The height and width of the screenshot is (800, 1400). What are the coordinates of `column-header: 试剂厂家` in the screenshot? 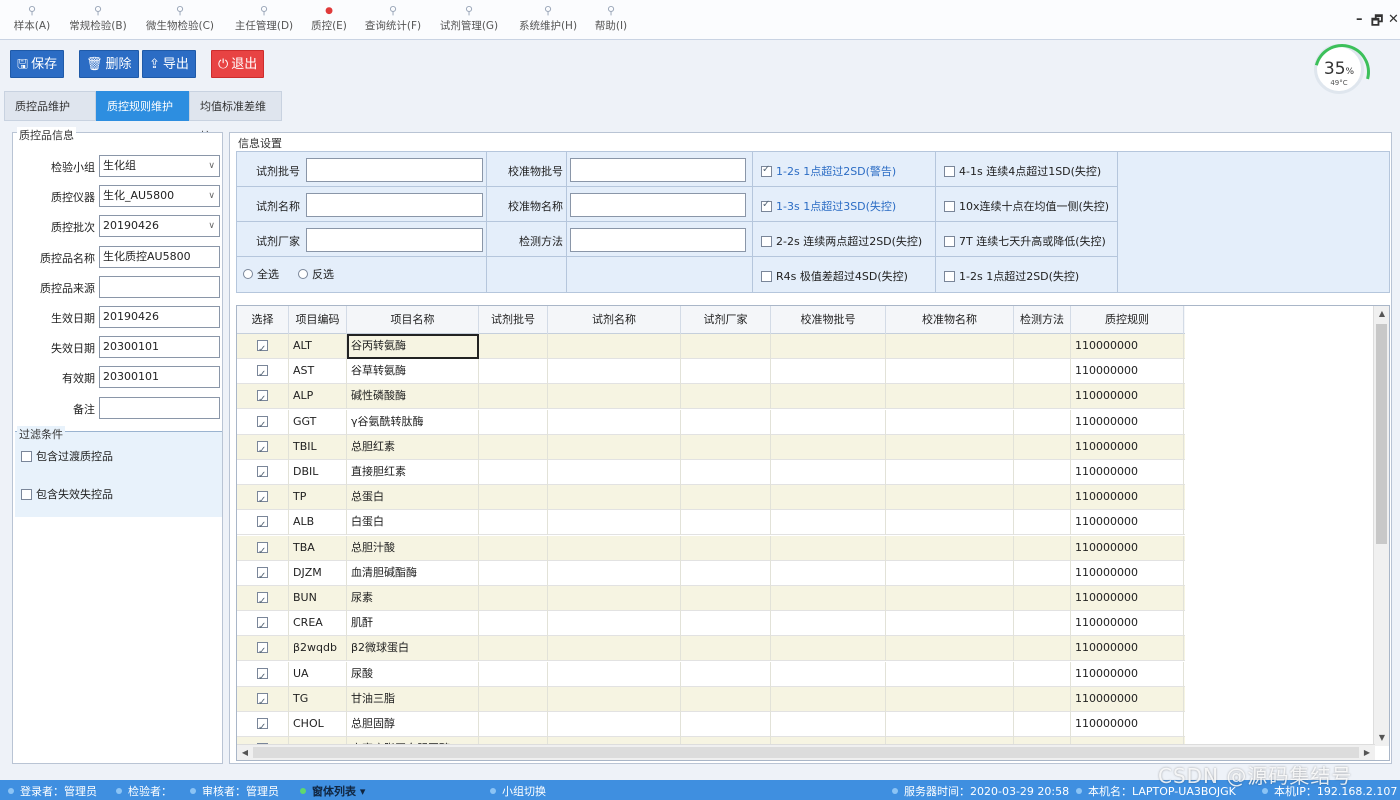 It's located at (726, 320).